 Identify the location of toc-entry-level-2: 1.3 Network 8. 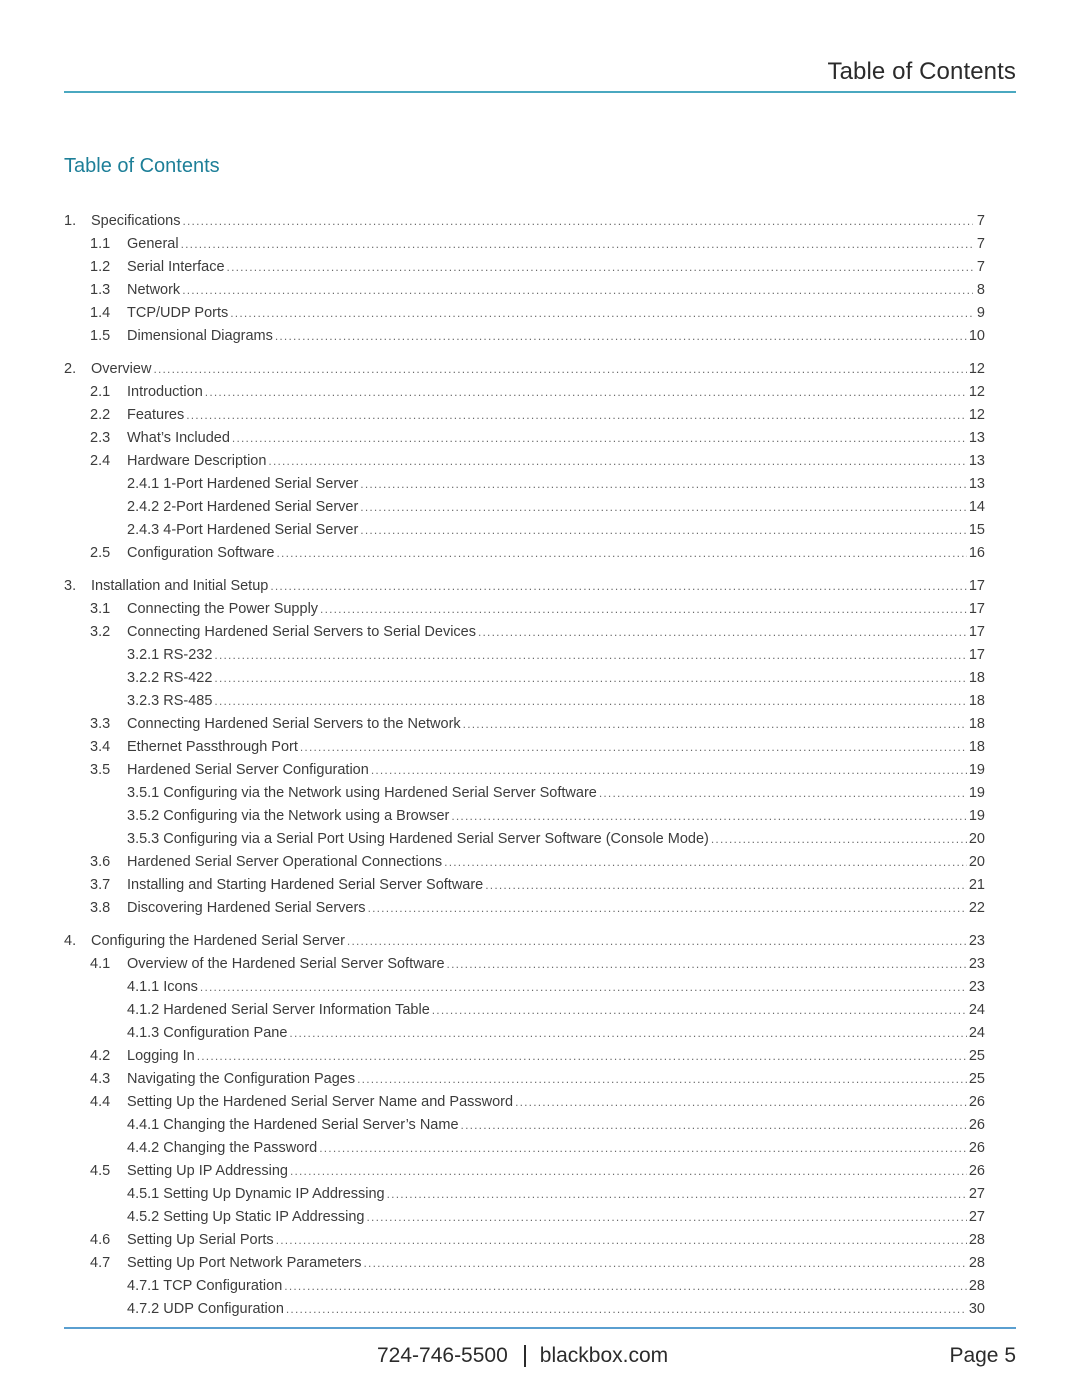
(524, 290).